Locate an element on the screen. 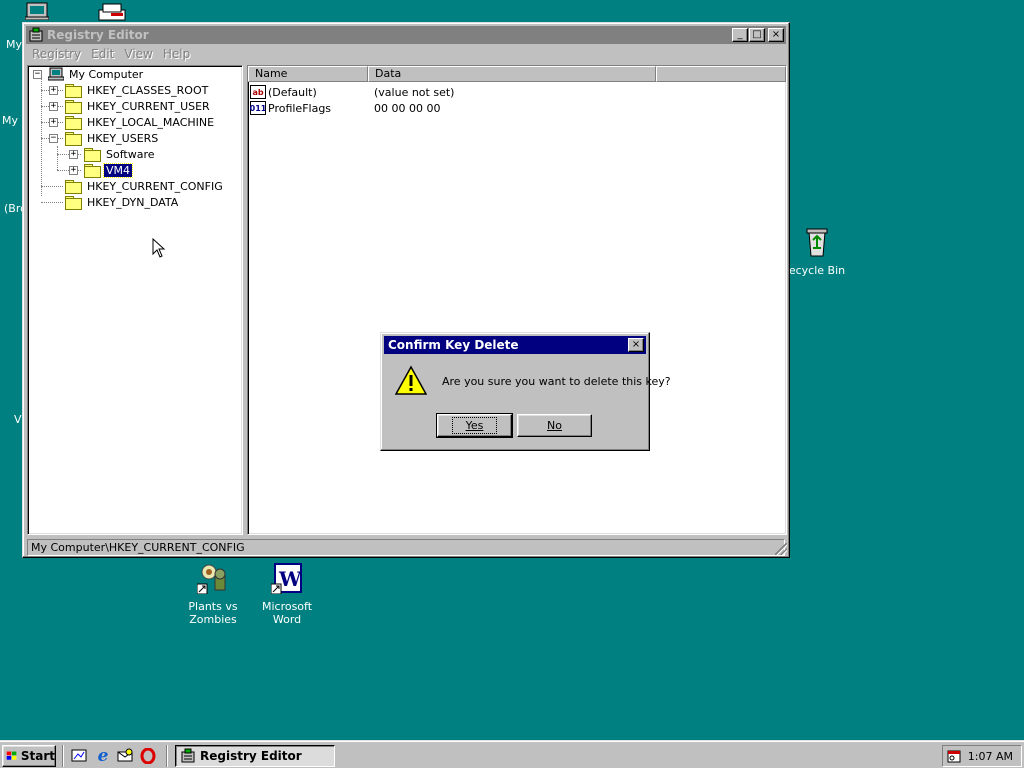 This screenshot has height=768, width=1024. binary-value-icon: 011 is located at coordinates (258, 108).